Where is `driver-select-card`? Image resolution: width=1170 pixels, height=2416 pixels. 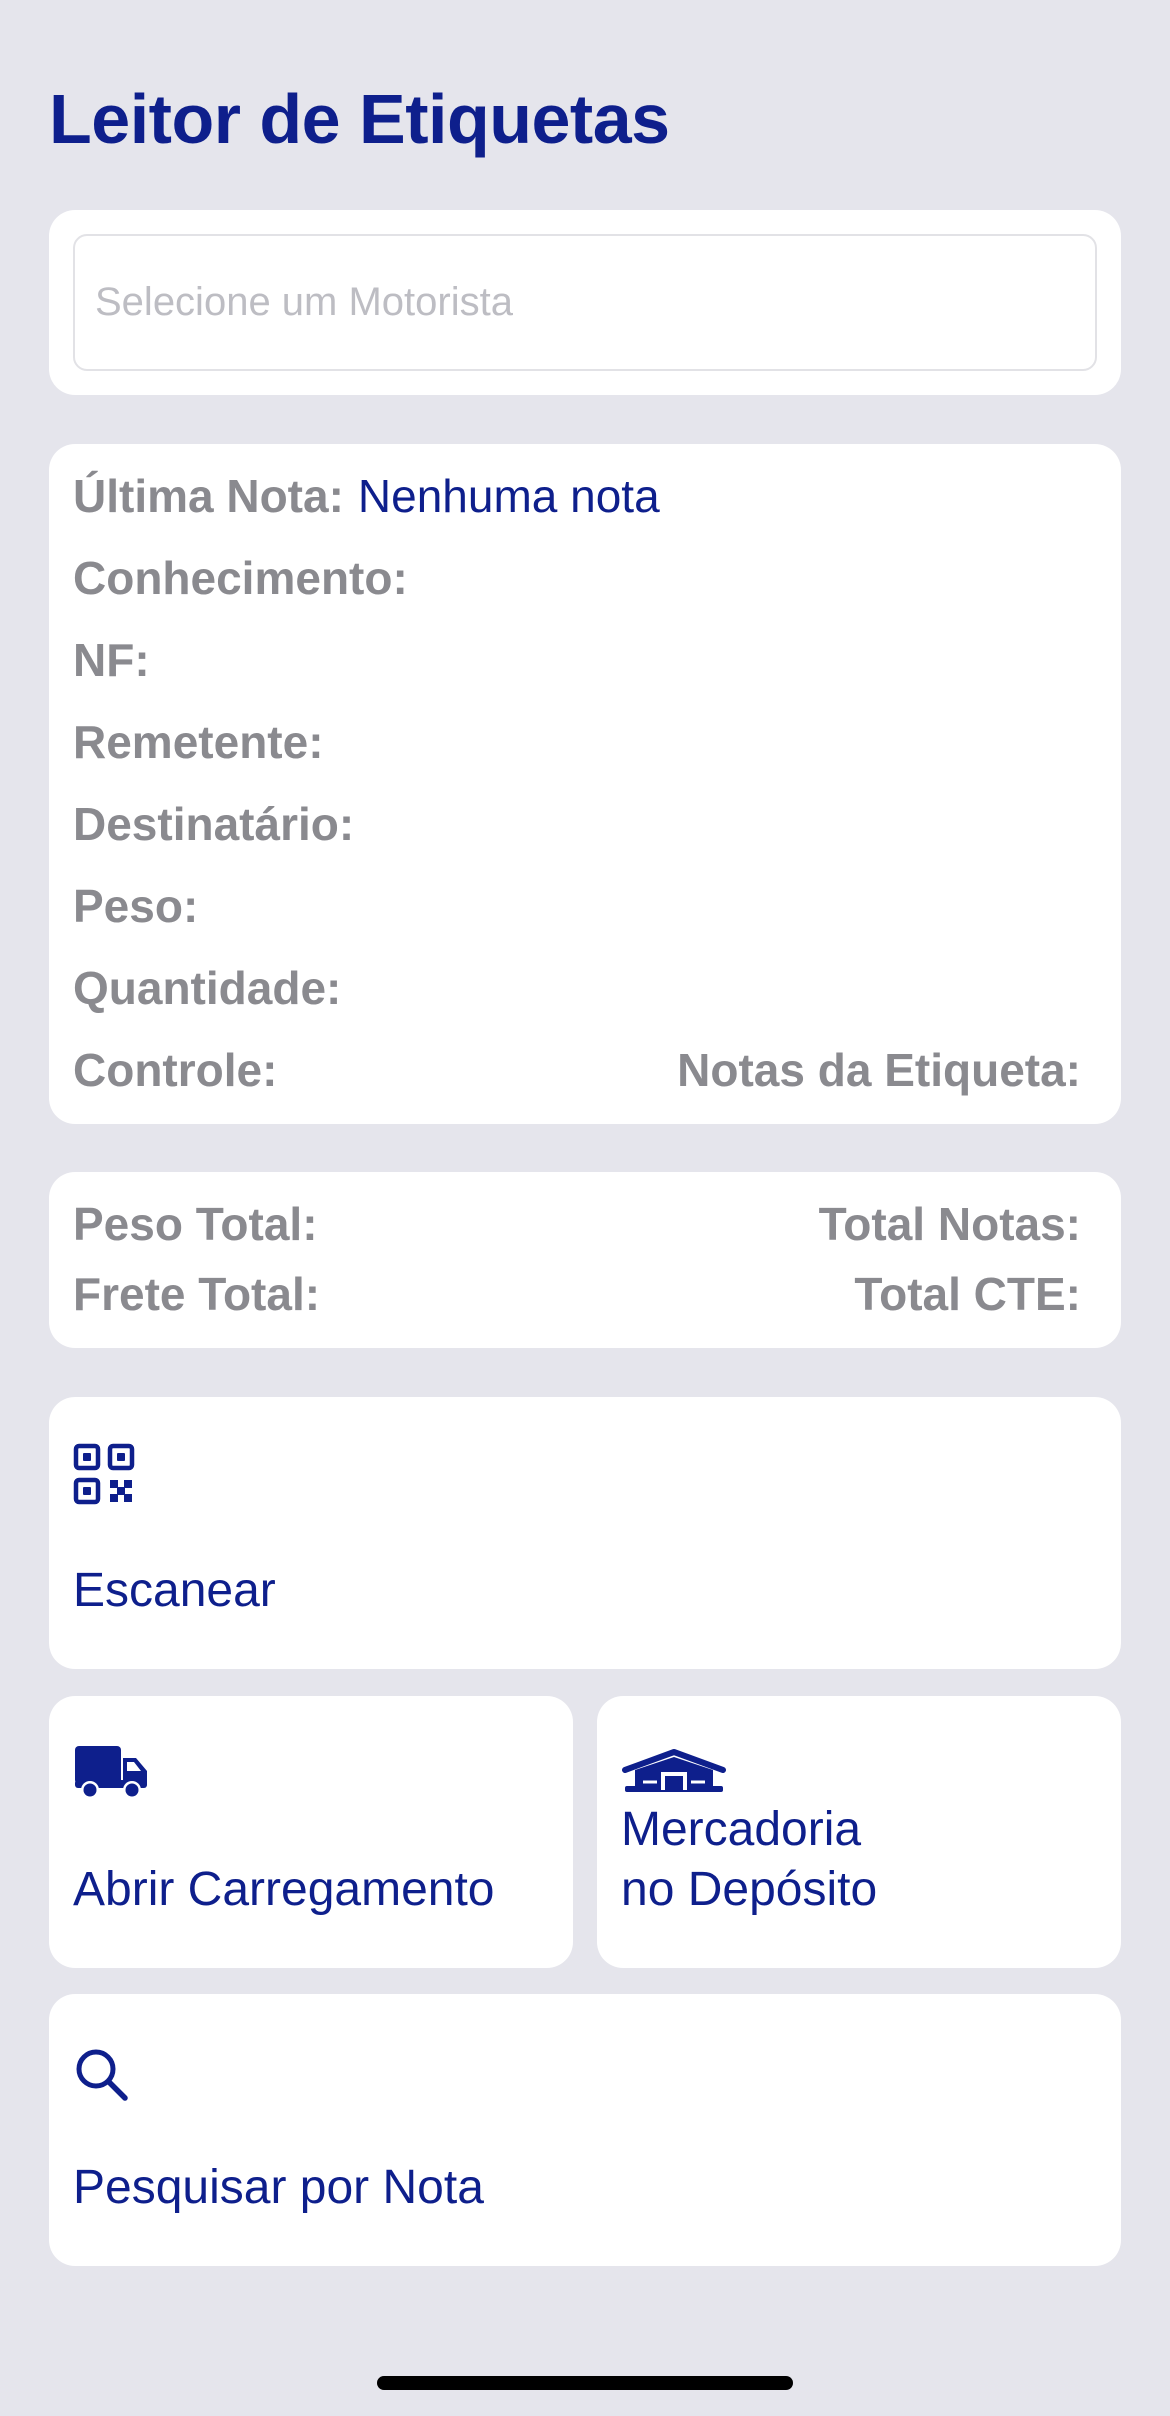 driver-select-card is located at coordinates (585, 302).